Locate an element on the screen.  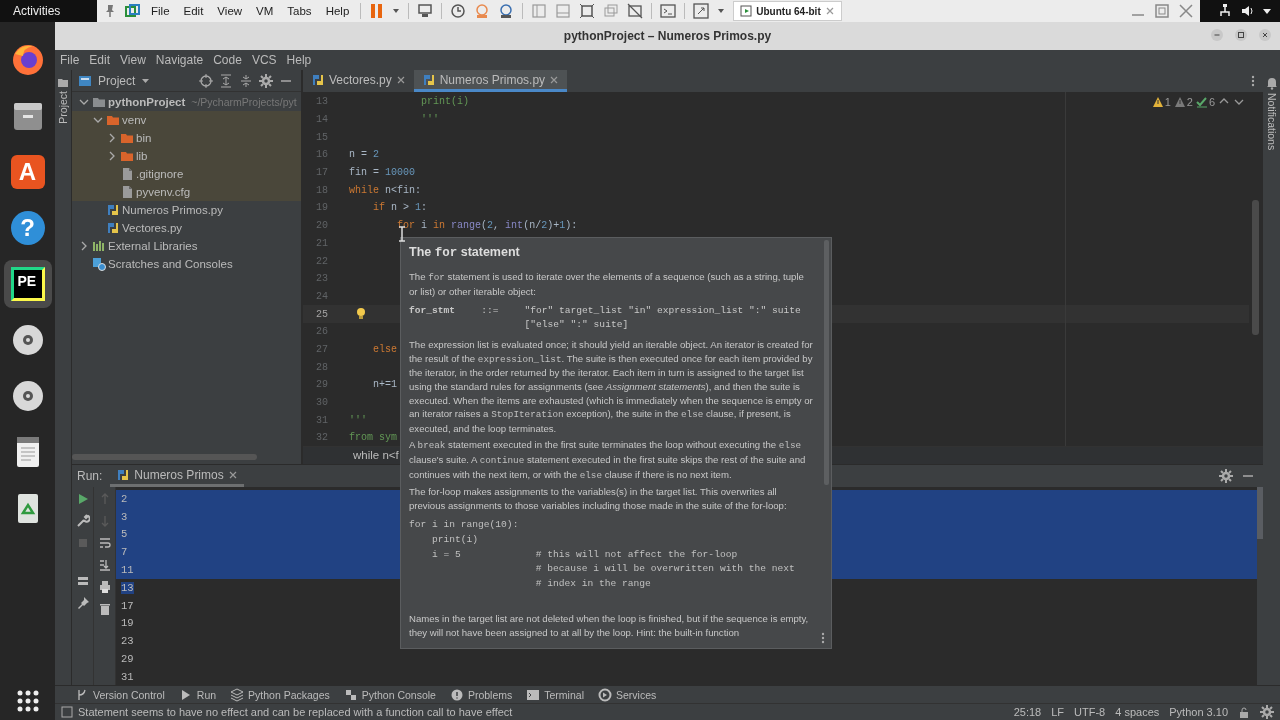
app-logo: PE is located at coordinates (27, 284).